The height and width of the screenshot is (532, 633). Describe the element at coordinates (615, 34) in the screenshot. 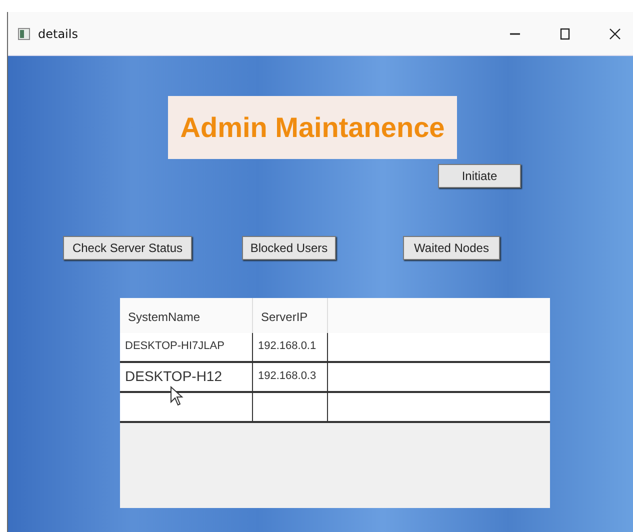

I see `close-icon` at that location.